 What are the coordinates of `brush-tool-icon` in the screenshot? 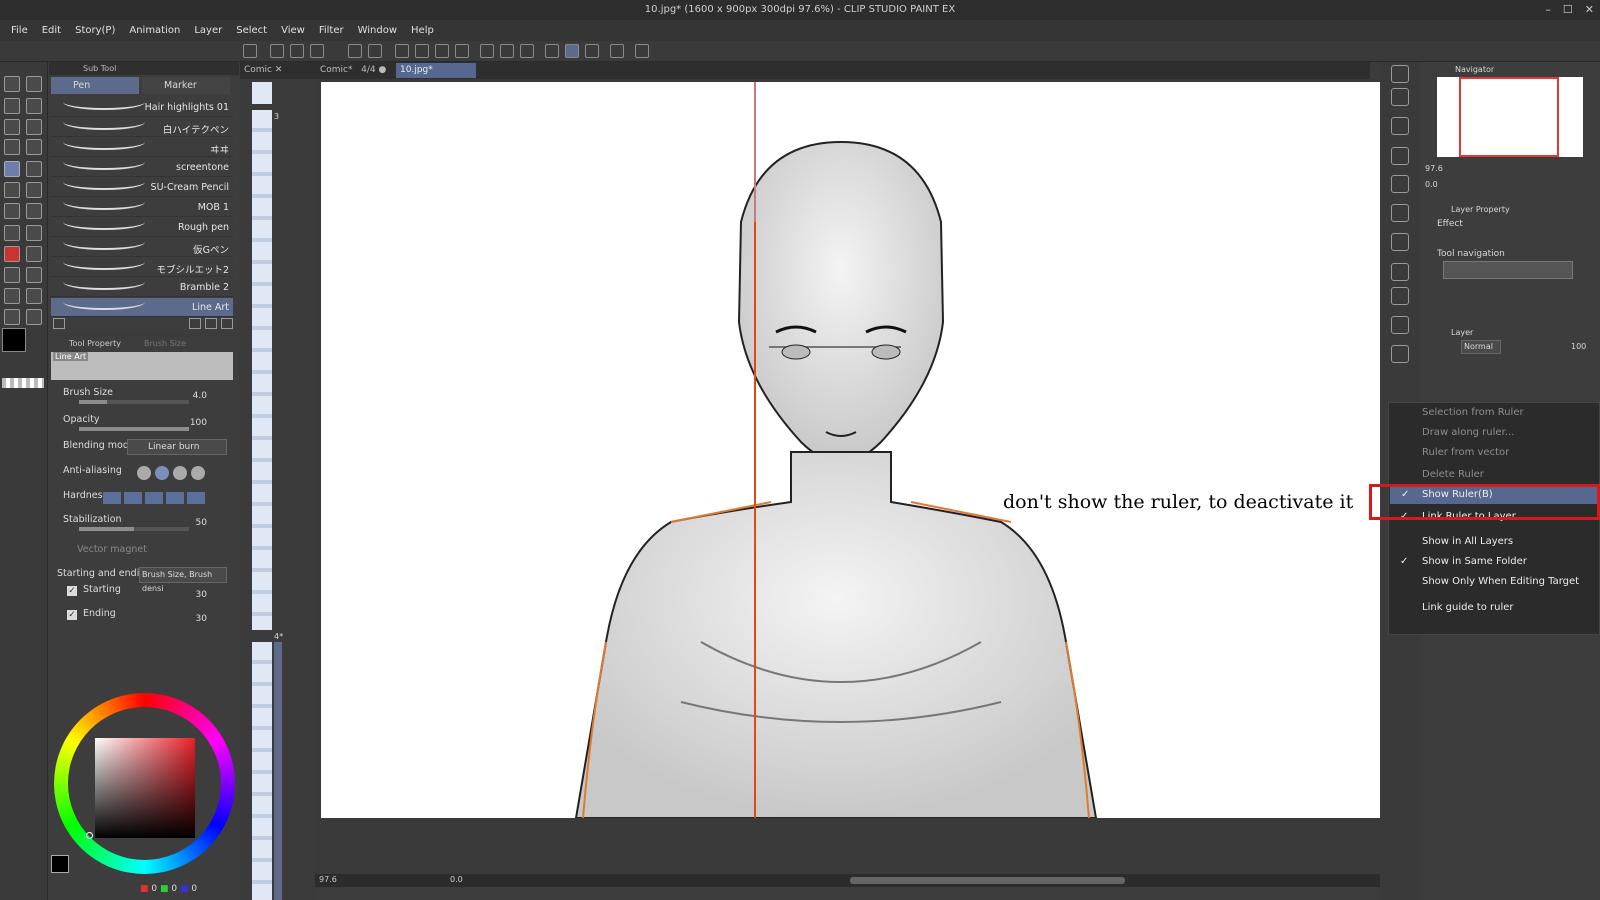 It's located at (34, 190).